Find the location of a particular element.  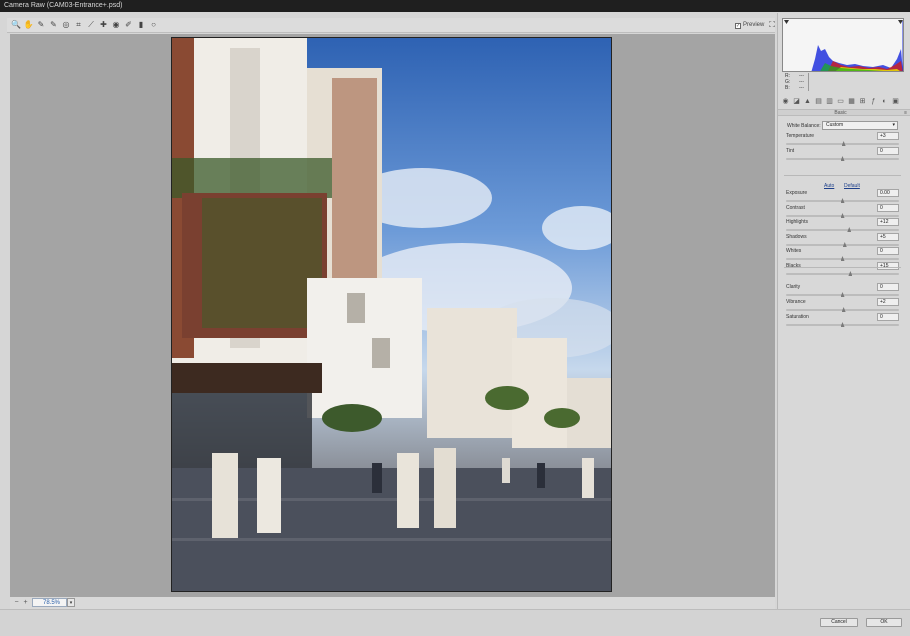

radial-filter-icon: ○ is located at coordinates (154, 25).